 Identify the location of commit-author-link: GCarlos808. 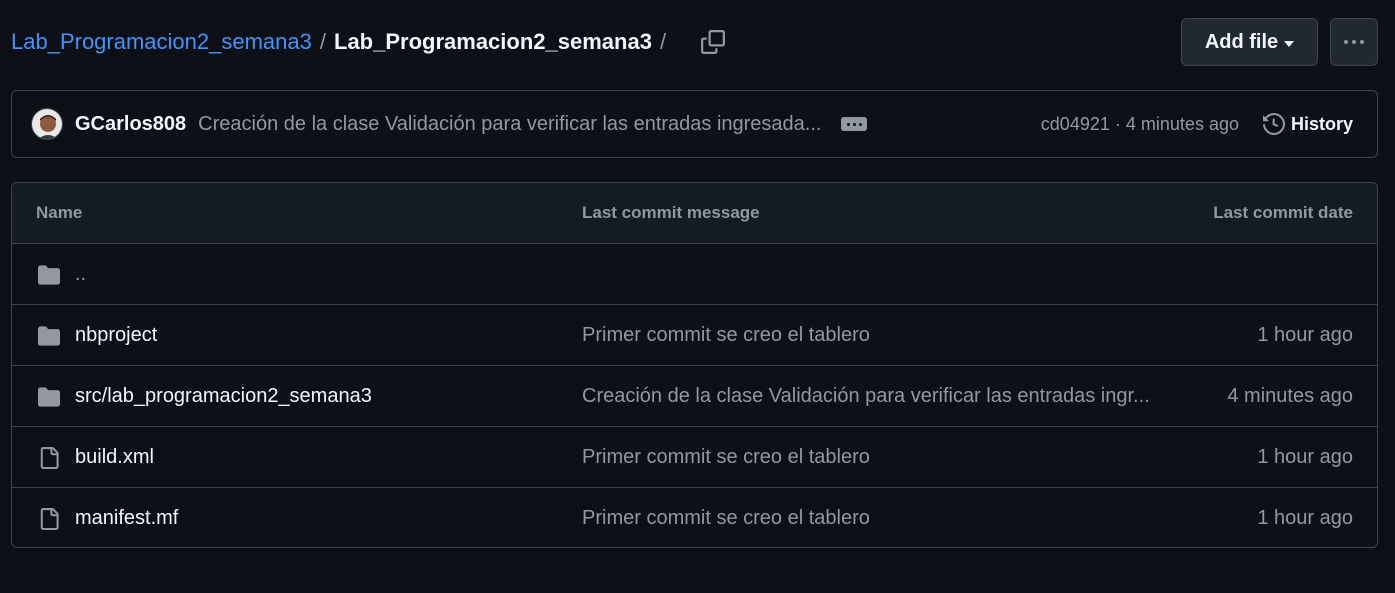
(130, 124).